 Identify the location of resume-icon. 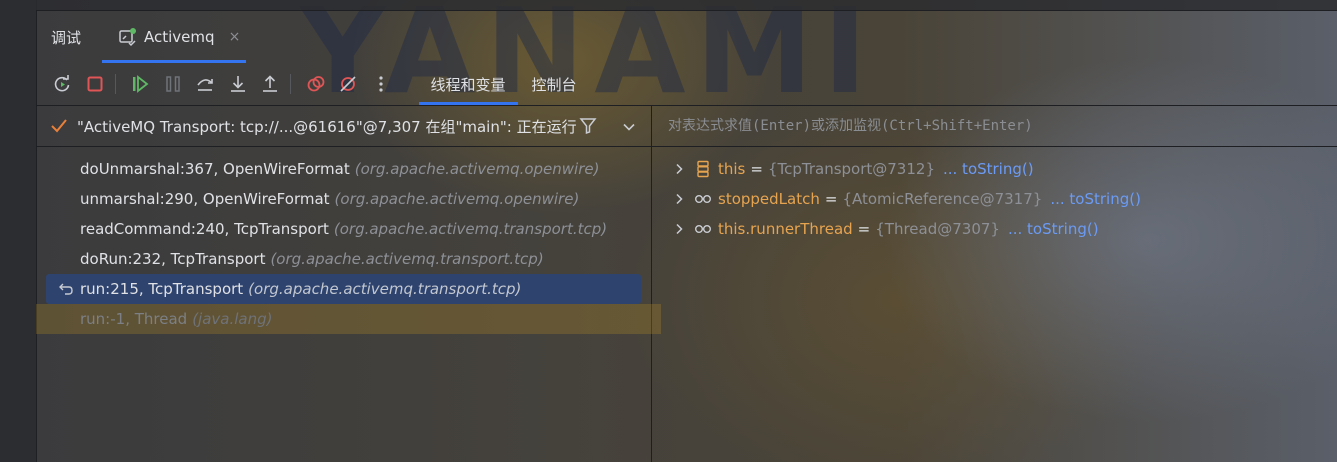
(141, 84).